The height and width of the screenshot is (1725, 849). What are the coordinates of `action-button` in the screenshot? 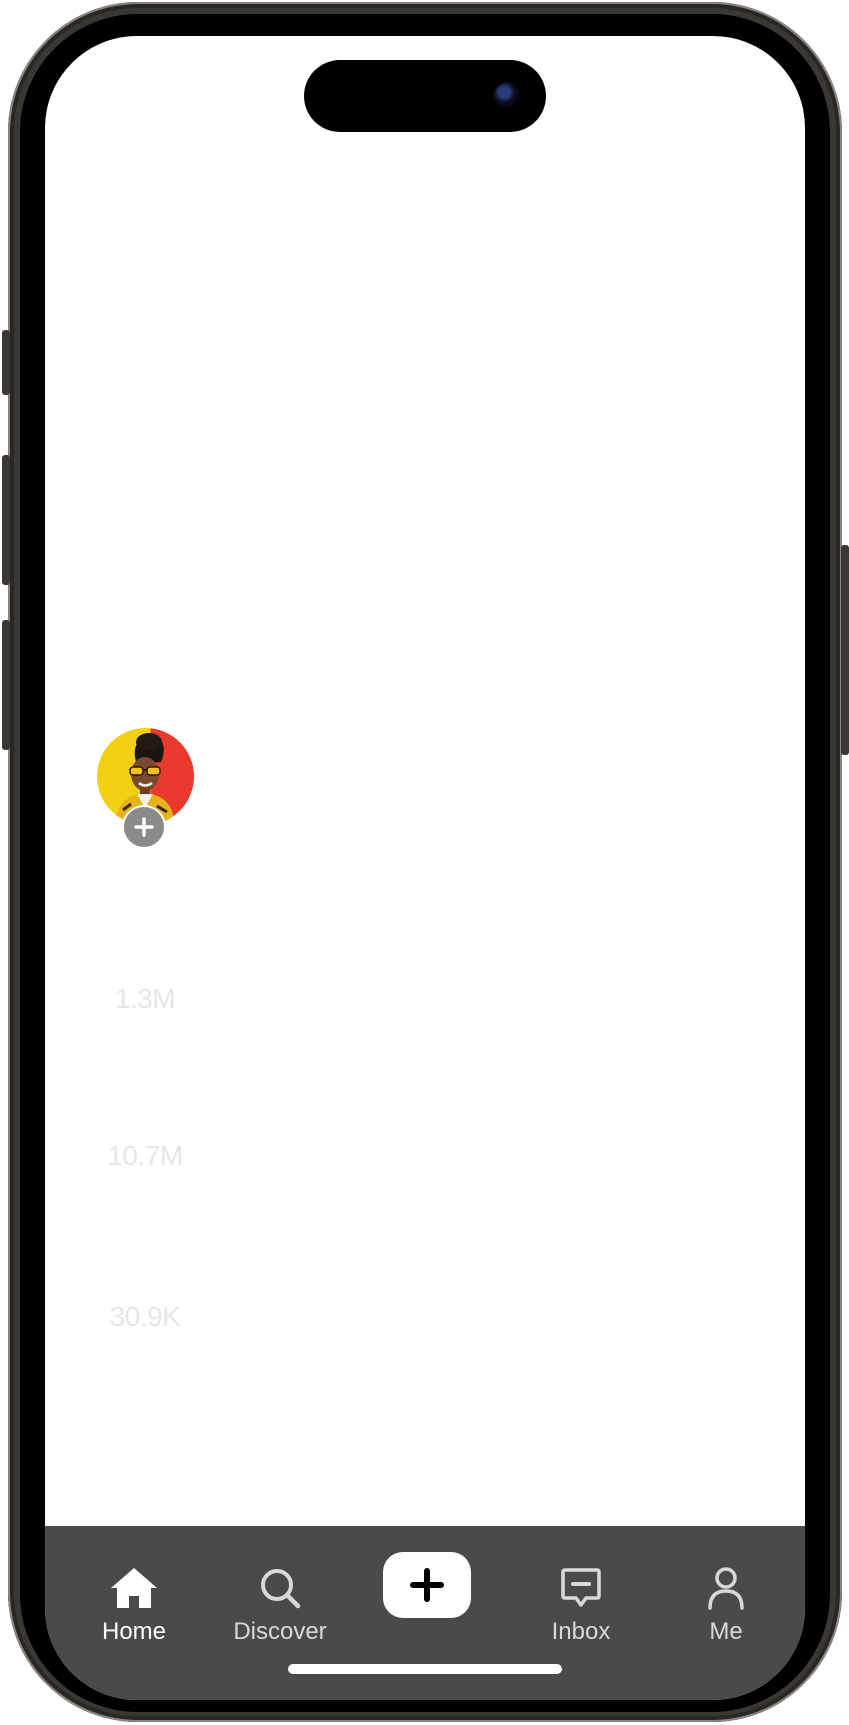 It's located at (6, 362).